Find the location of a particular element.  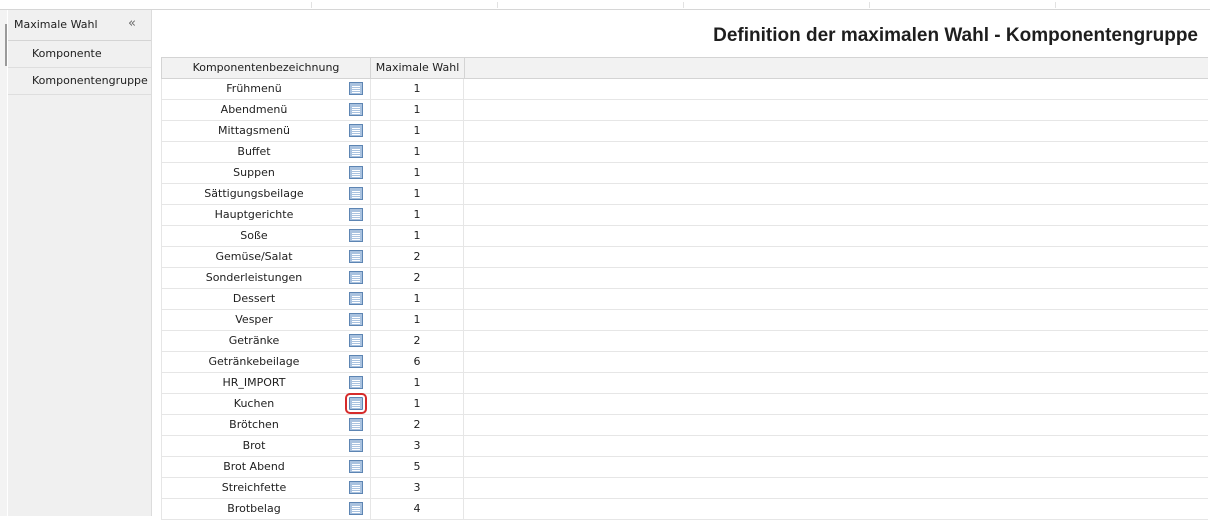

table-row: Hauptgerichte 1 is located at coordinates (684, 215).